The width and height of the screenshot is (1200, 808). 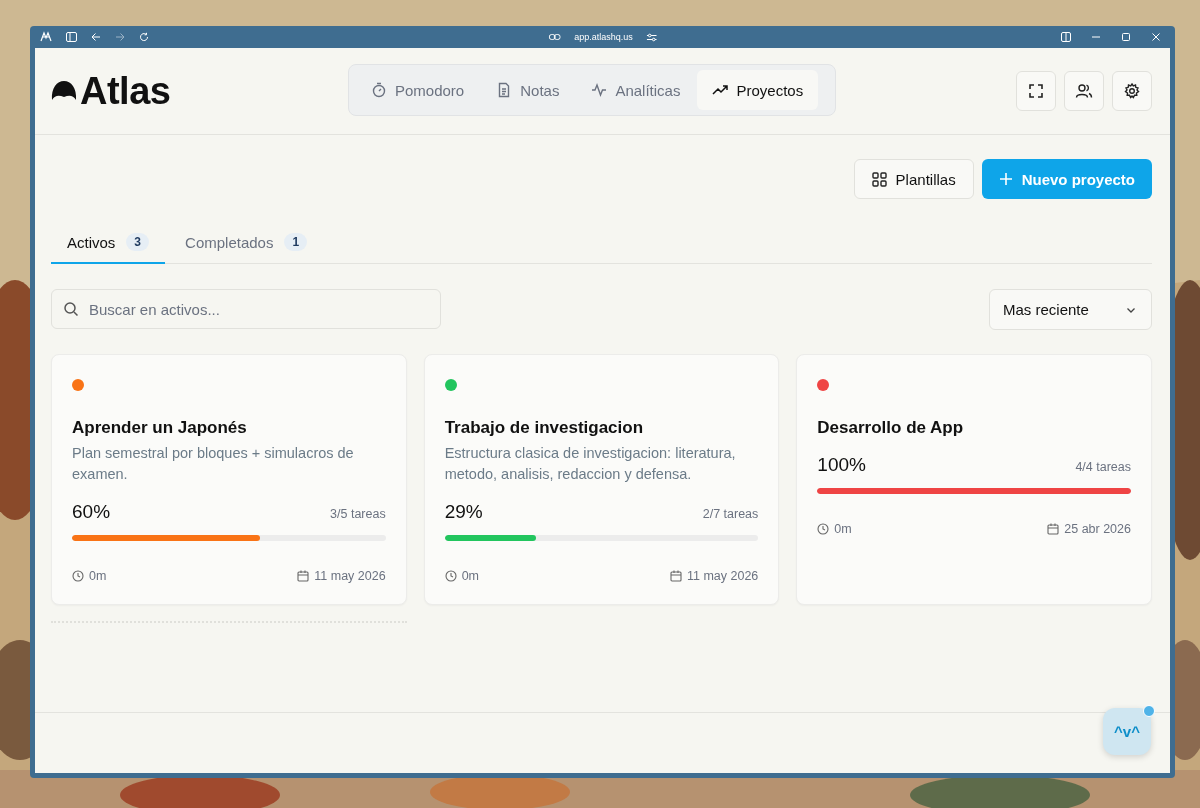 I want to click on project-title: Trabajo de investigacion, so click(x=544, y=428).